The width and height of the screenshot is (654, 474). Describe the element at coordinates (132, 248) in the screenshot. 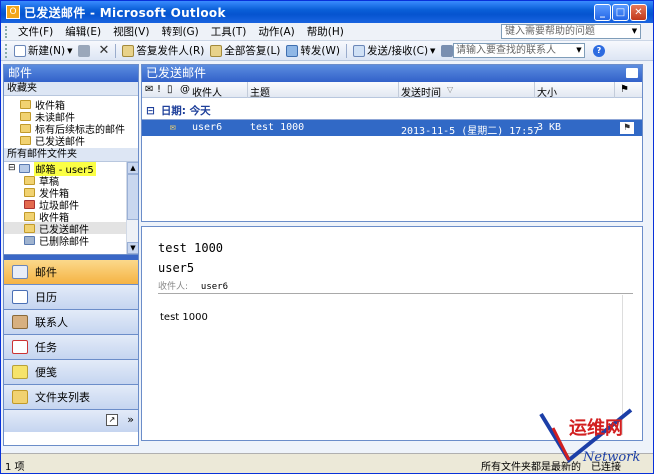

I see `scroll-down-icon: ▼` at that location.